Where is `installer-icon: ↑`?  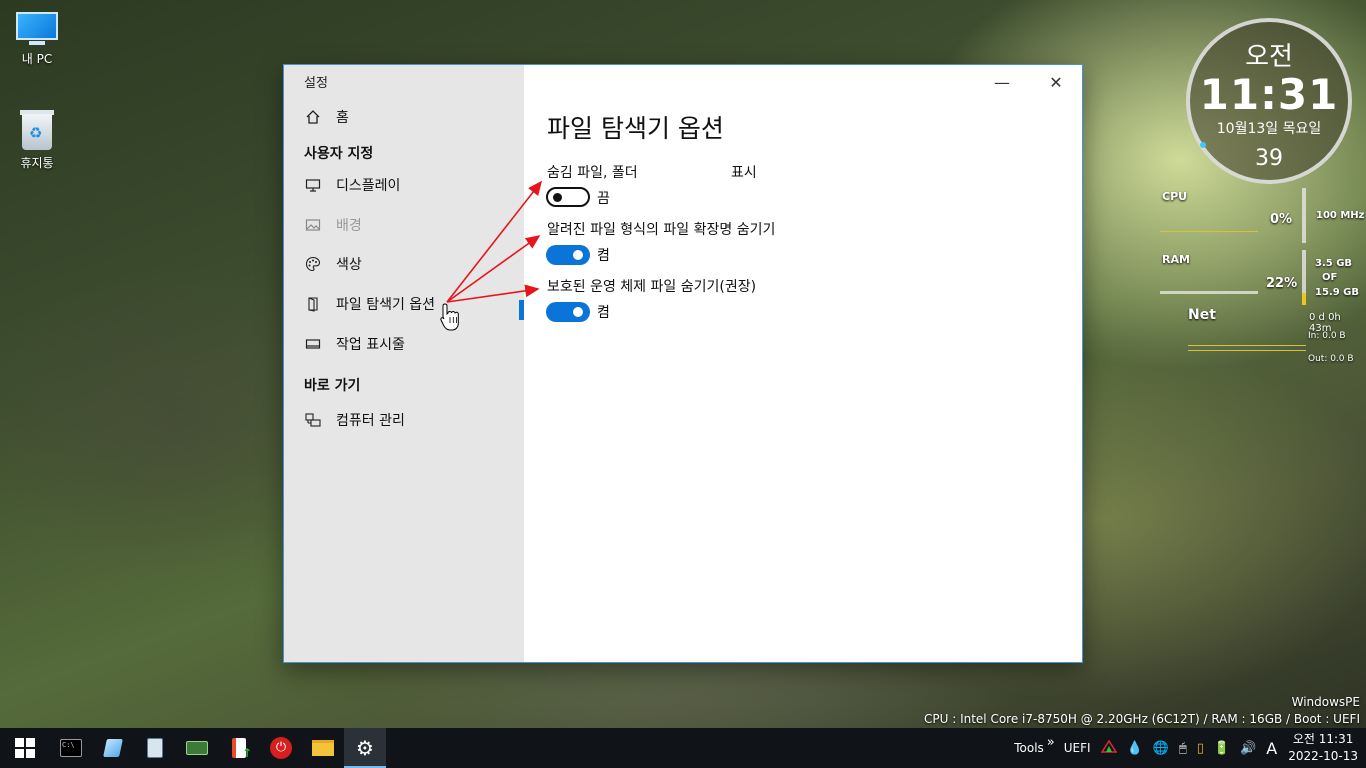 installer-icon: ↑ is located at coordinates (242, 749).